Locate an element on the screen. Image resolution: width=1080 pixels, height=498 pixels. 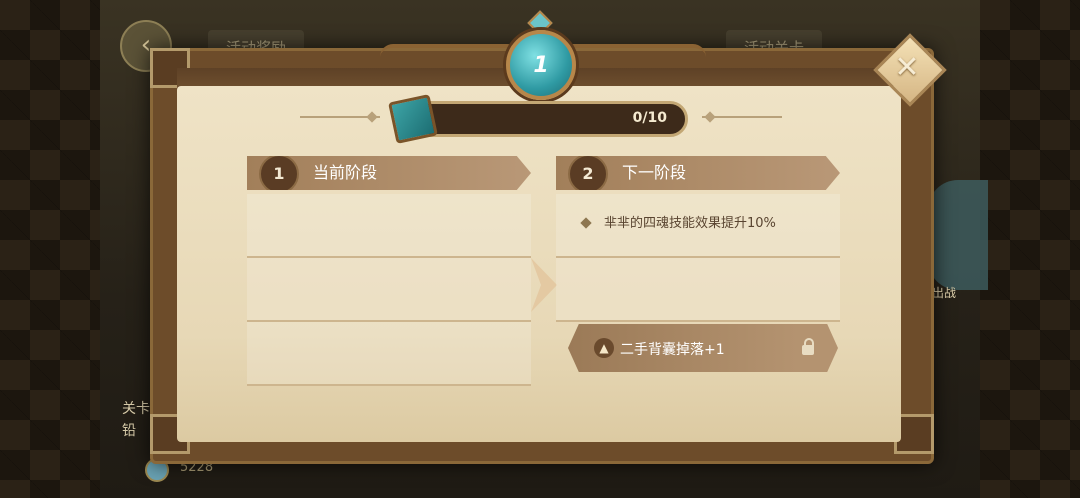
background-label: 关卡 is located at coordinates (136, 409).